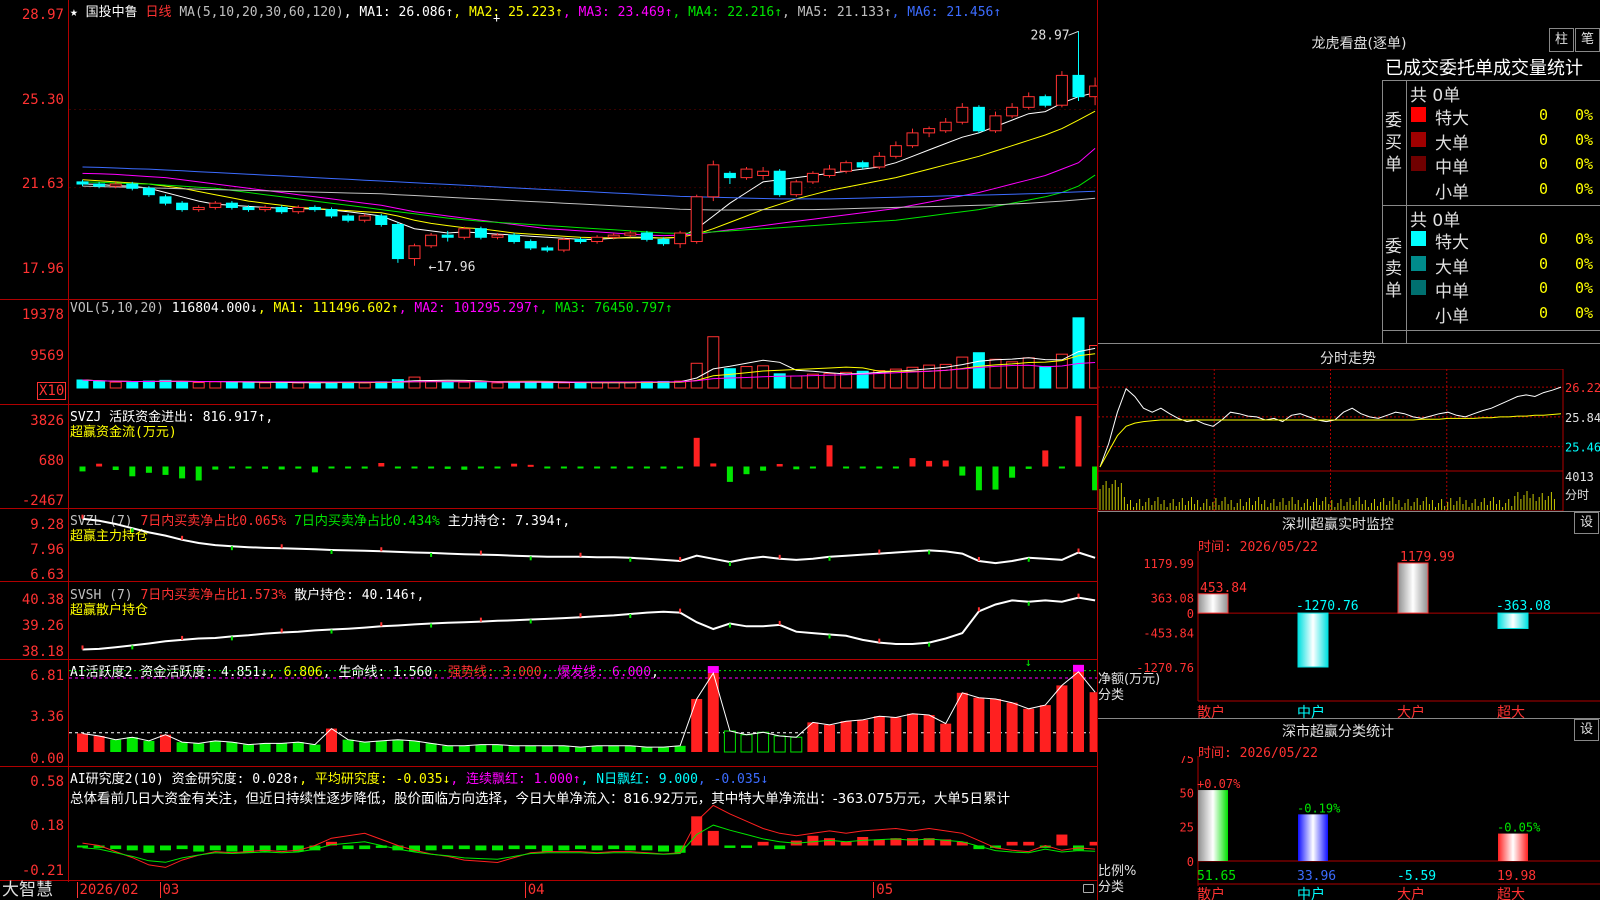 This screenshot has width=1600, height=900. Describe the element at coordinates (583, 352) in the screenshot. I see `volume-chart` at that location.